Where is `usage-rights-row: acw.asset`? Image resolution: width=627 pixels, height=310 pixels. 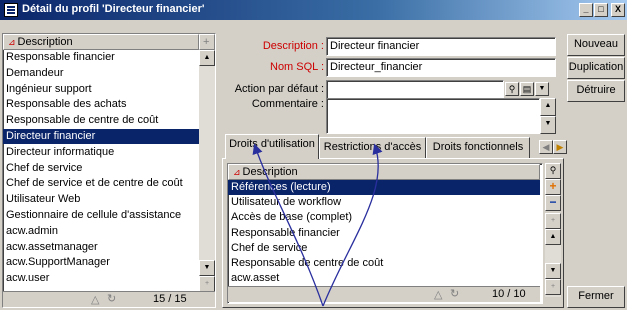 usage-rights-row: acw.asset is located at coordinates (384, 278).